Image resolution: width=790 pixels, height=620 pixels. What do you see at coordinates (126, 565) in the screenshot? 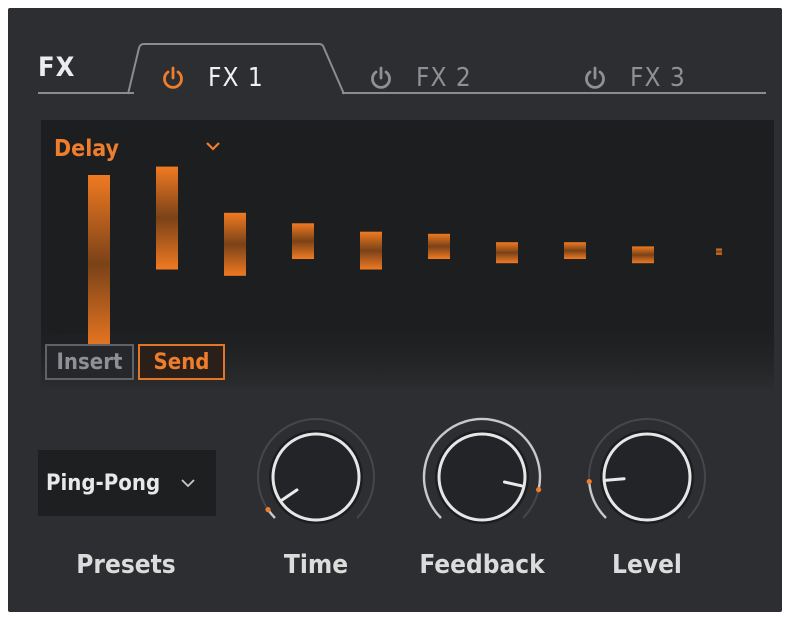
I see `presets-label: Presets` at bounding box center [126, 565].